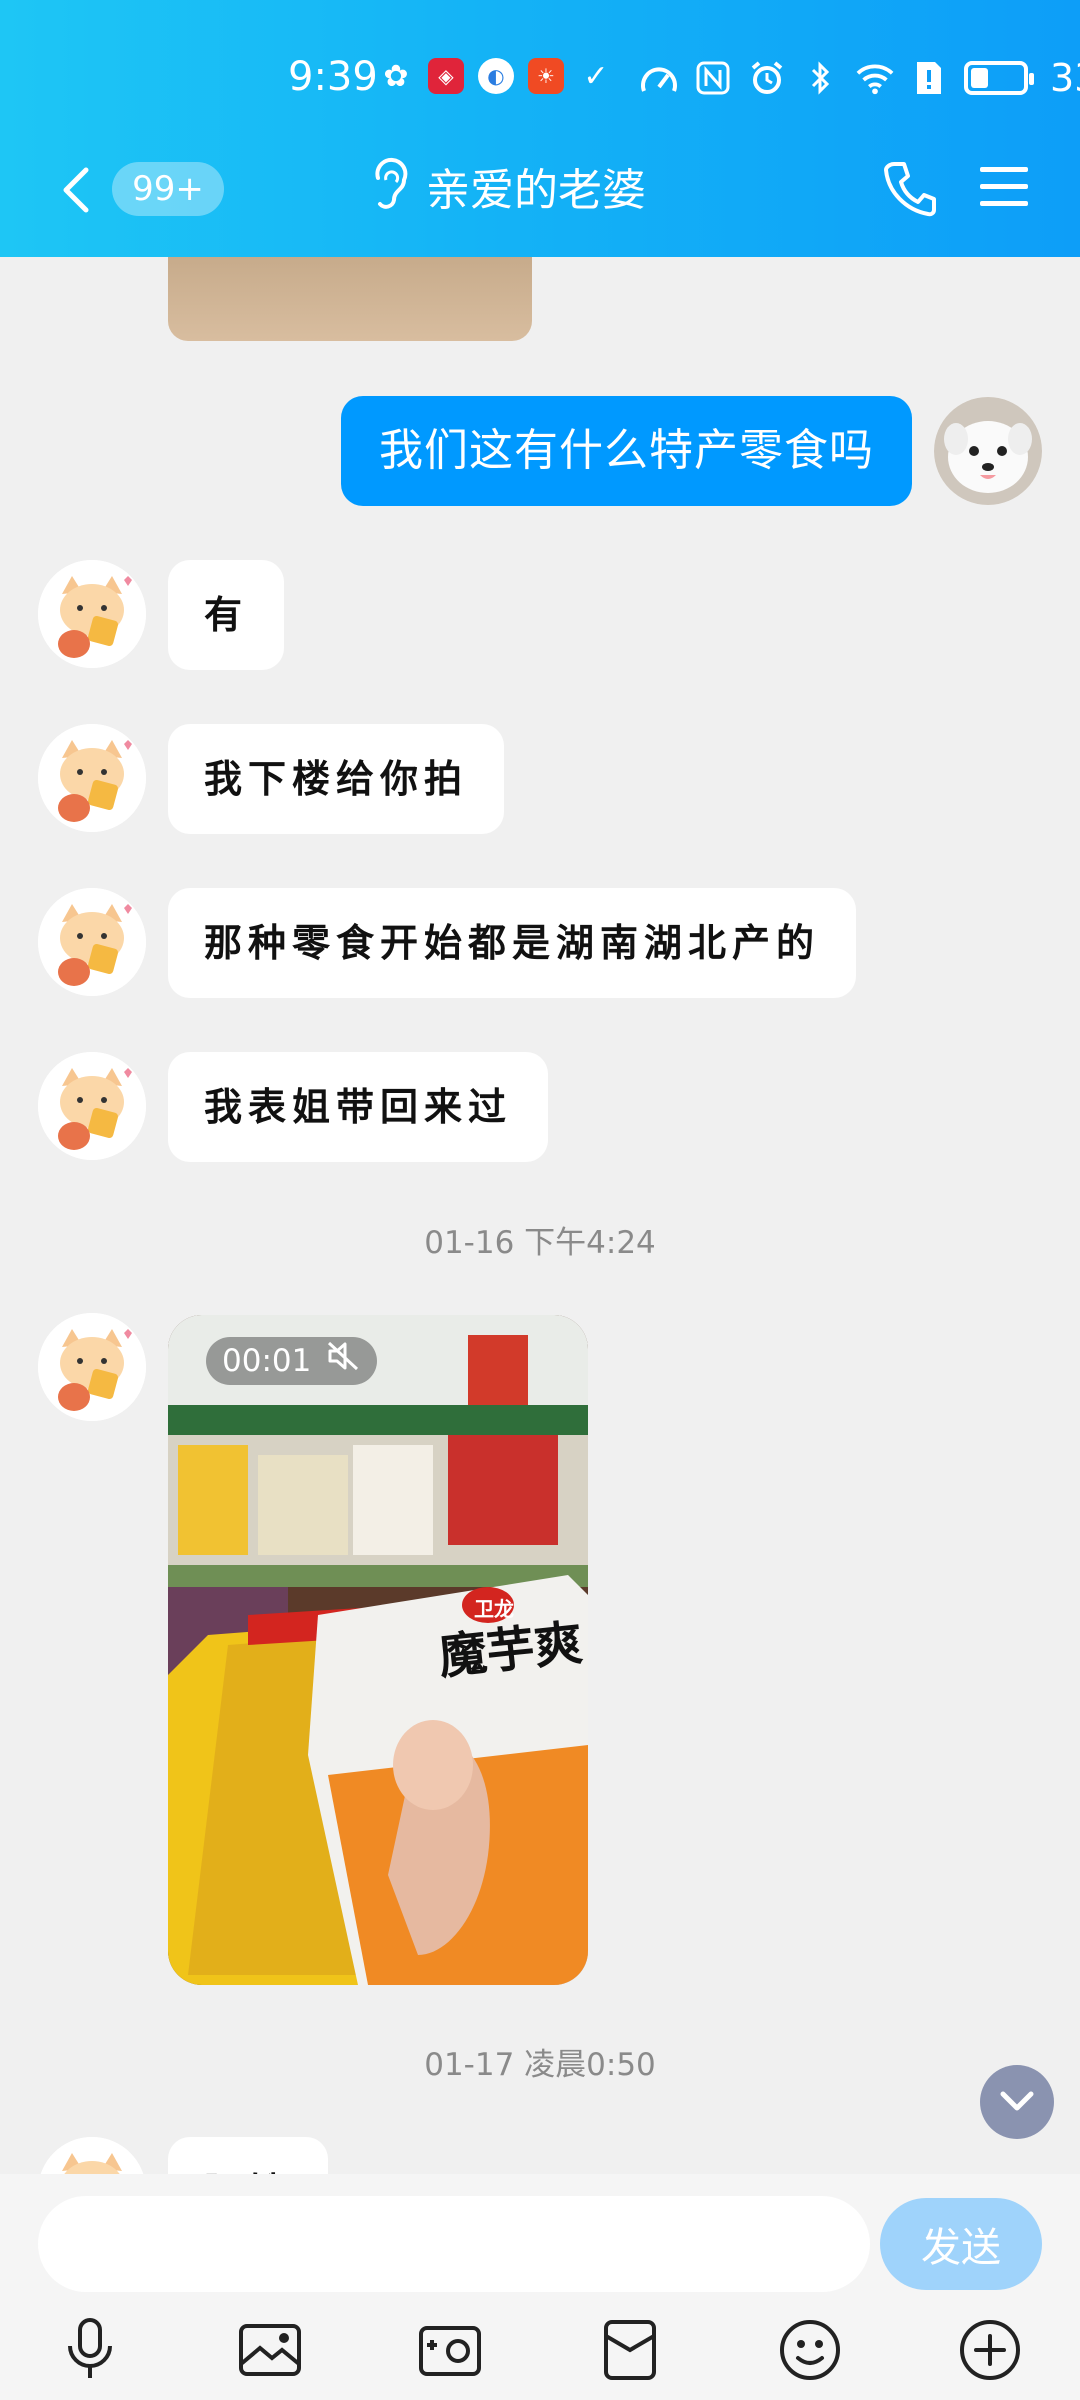  I want to click on video-duration: 00:01, so click(267, 1361).